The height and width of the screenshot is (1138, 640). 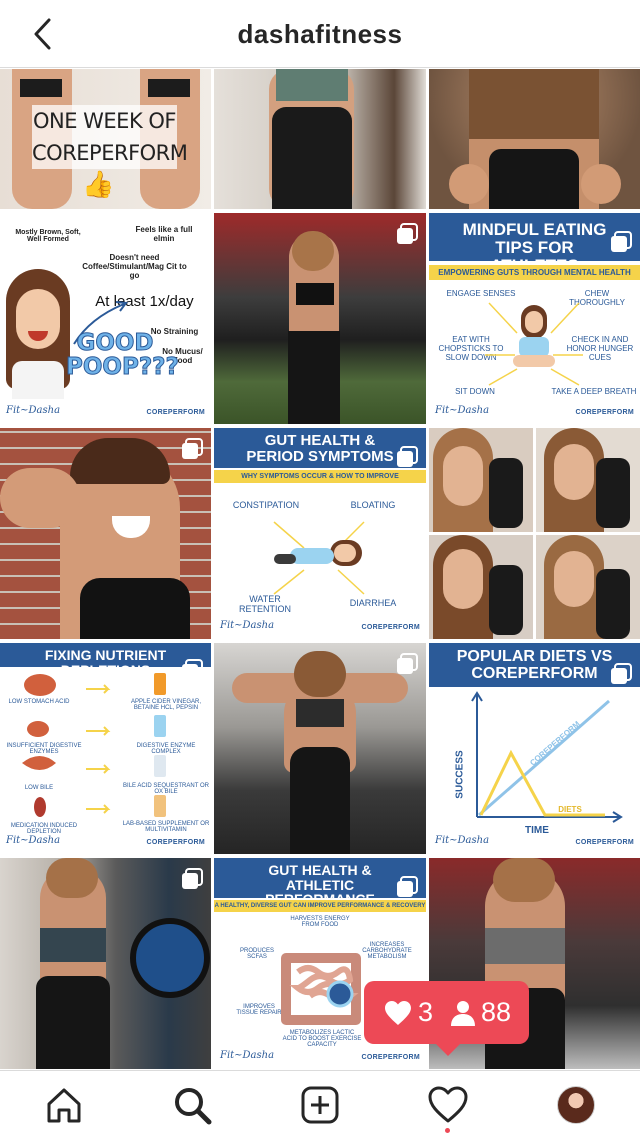 What do you see at coordinates (98, 184) in the screenshot?
I see `thumbs-up-emoji: 👍` at bounding box center [98, 184].